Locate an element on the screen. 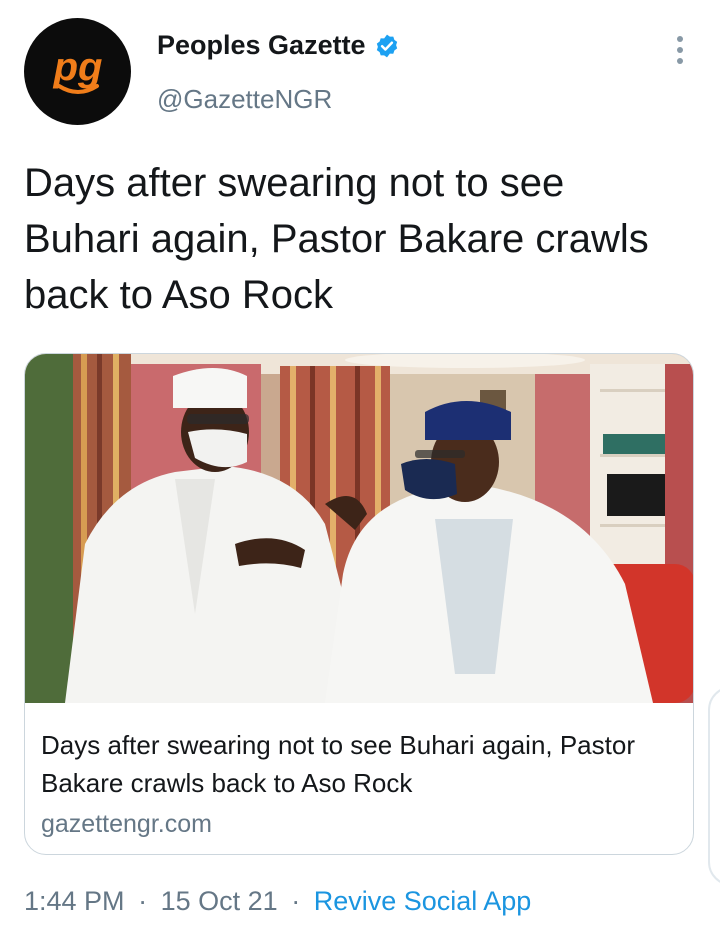  tweet-meta: 1:44 PM · 15 Oct 21 · Revive Social App is located at coordinates (277, 901).